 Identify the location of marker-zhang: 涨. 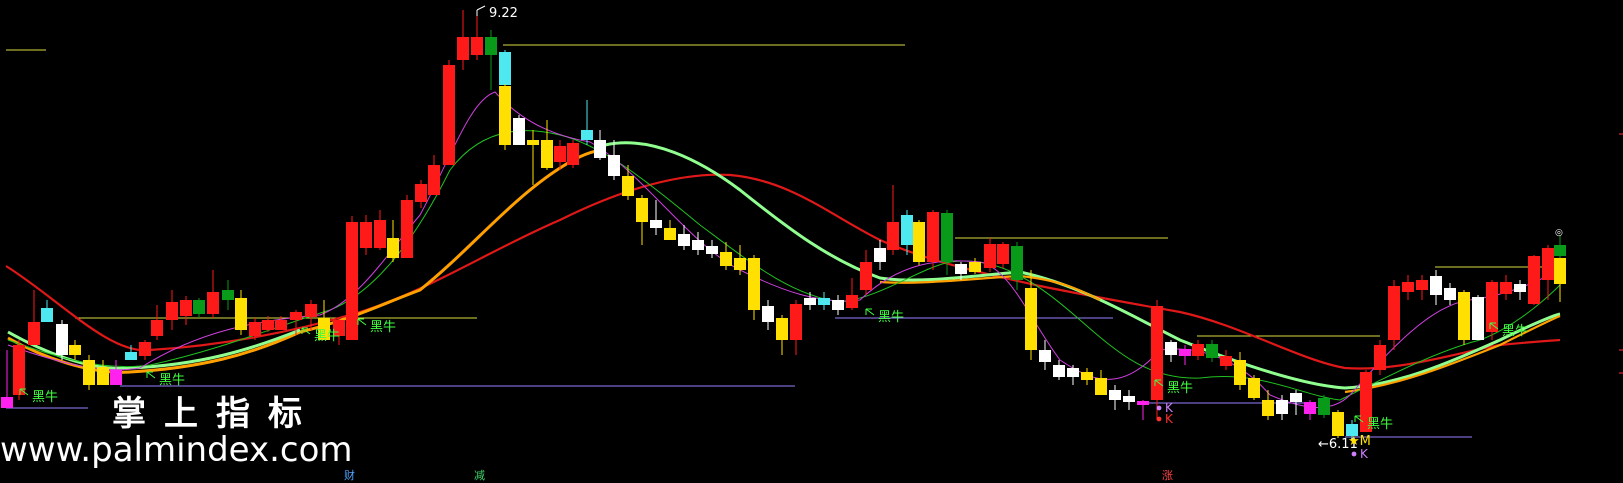
(1167, 475).